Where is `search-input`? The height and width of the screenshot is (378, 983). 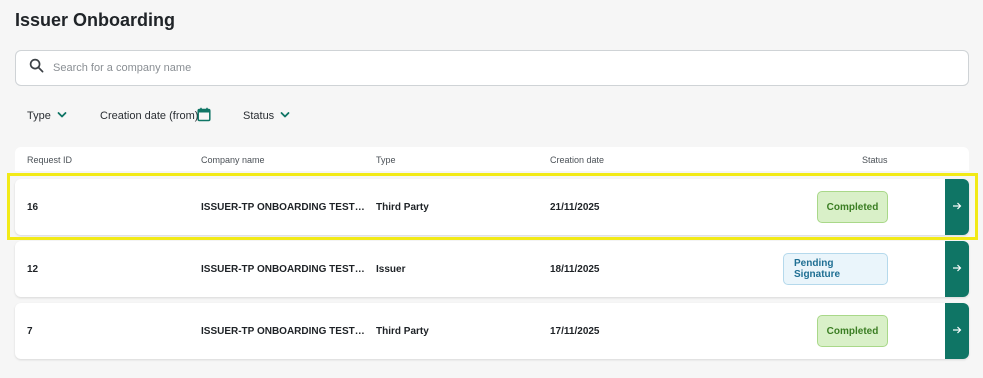 search-input is located at coordinates (493, 68).